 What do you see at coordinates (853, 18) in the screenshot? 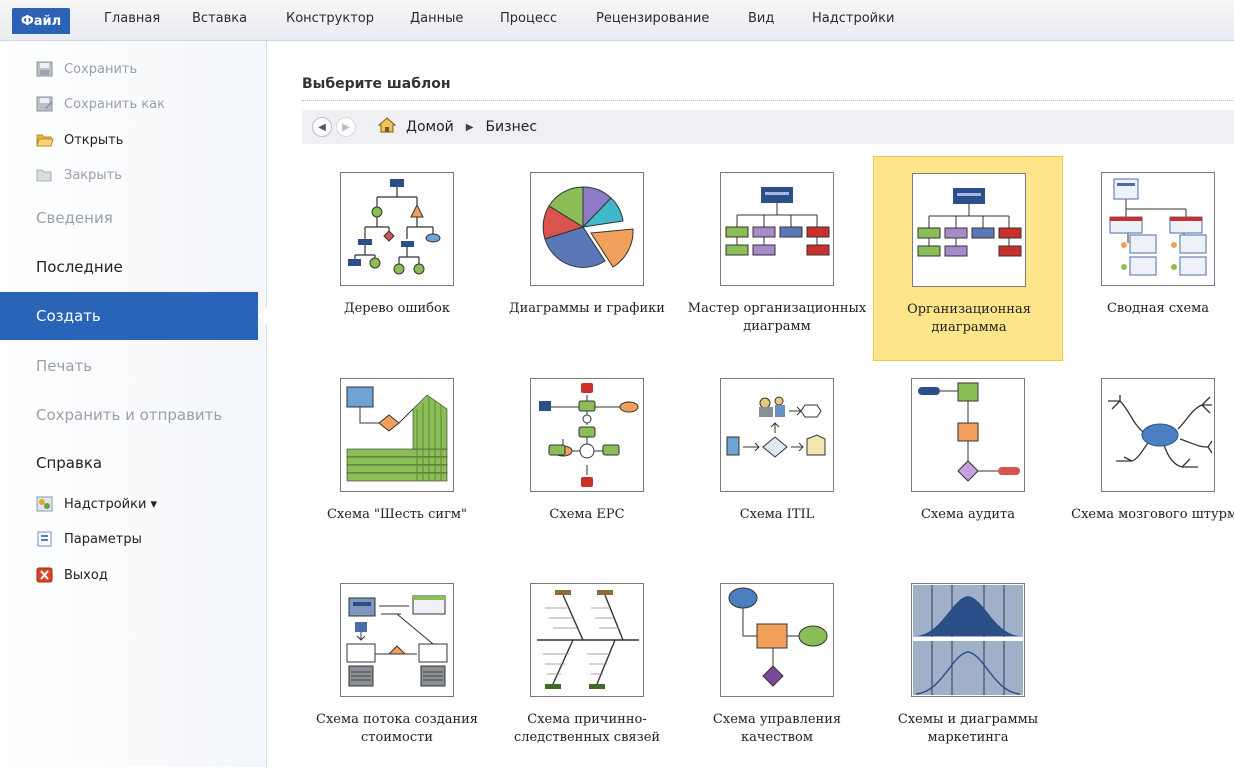
I see `tab-addins: Надстройки` at bounding box center [853, 18].